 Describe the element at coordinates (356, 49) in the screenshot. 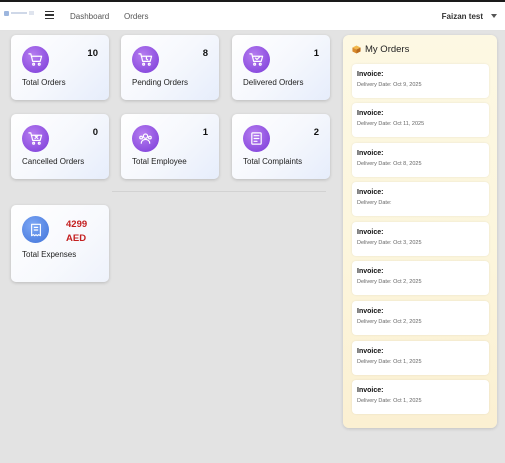

I see `box-icon` at that location.